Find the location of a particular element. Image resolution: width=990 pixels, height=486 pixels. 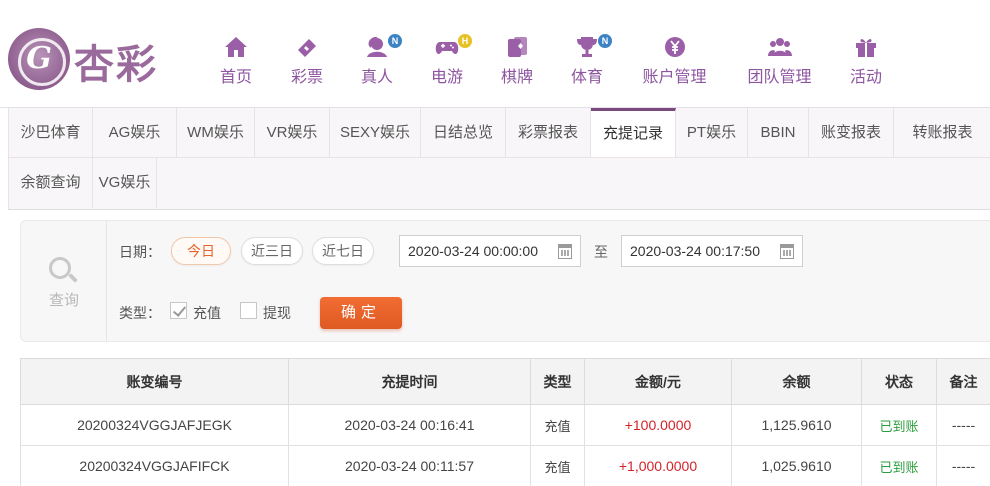

record-time: 2020-03-24 00:16:41 is located at coordinates (409, 425).